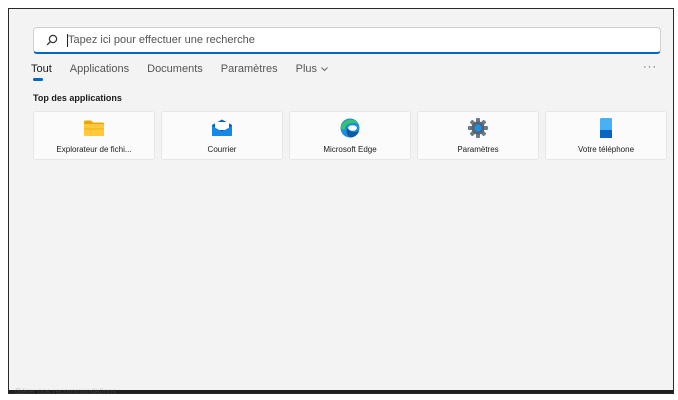  Describe the element at coordinates (478, 128) in the screenshot. I see `settings-gear-icon` at that location.